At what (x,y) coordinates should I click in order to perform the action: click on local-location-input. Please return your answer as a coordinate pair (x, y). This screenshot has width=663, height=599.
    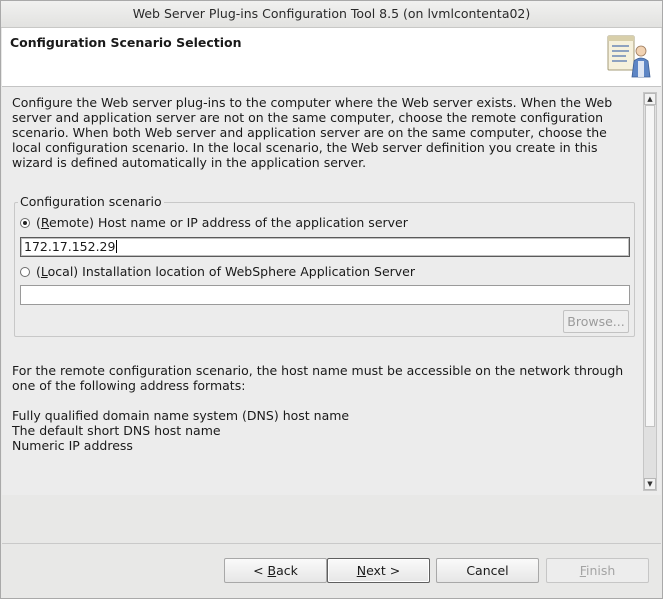
    Looking at the image, I should click on (325, 295).